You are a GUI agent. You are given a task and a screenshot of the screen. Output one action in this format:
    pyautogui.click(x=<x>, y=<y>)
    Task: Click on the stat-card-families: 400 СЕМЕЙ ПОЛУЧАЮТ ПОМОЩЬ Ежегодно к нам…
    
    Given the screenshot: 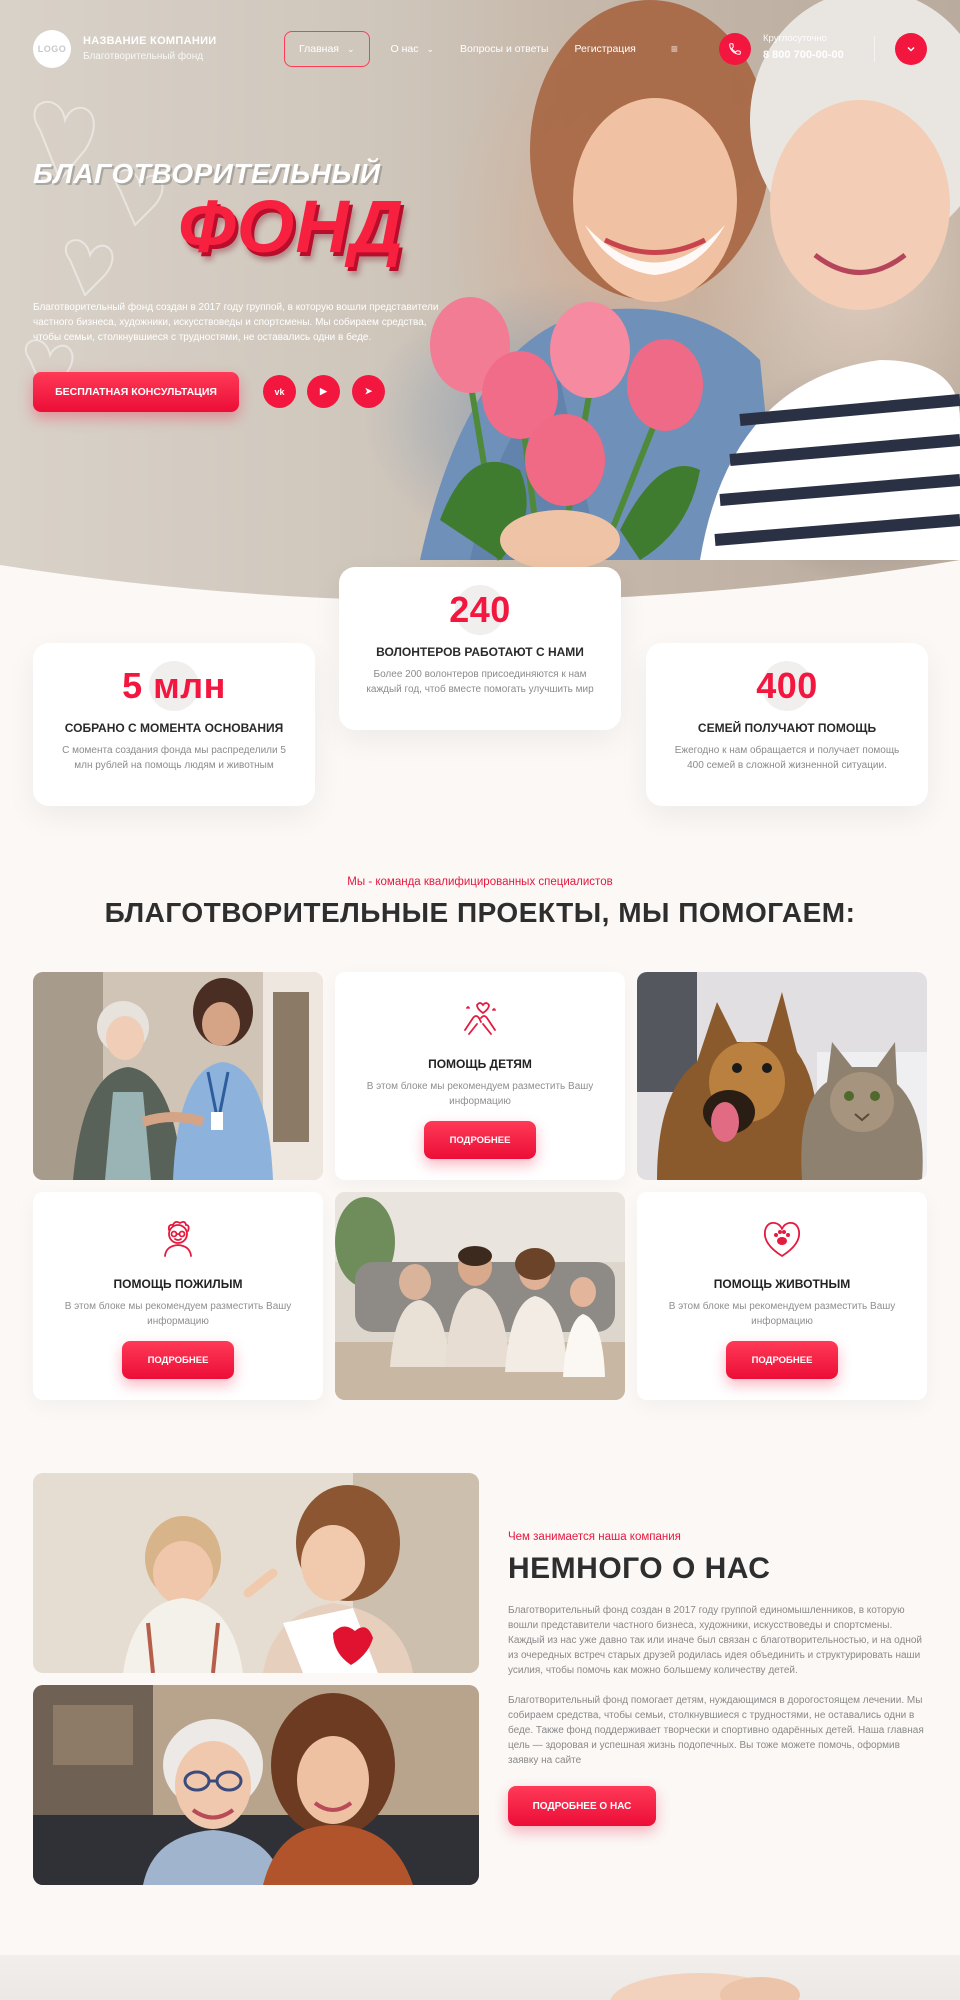 What is the action you would take?
    pyautogui.click(x=787, y=724)
    